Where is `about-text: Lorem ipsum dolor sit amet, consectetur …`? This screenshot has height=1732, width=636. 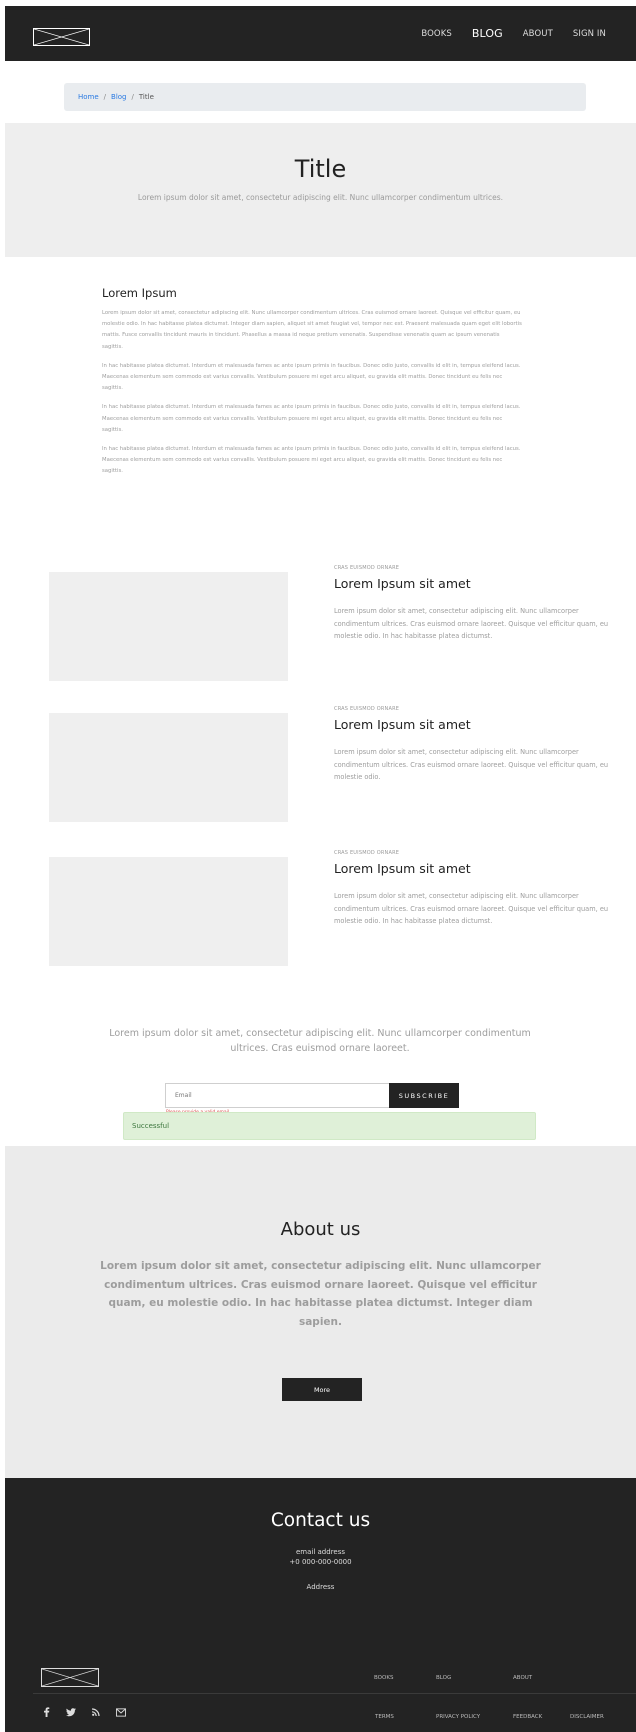
about-text: Lorem ipsum dolor sit amet, consectetur … is located at coordinates (320, 1294).